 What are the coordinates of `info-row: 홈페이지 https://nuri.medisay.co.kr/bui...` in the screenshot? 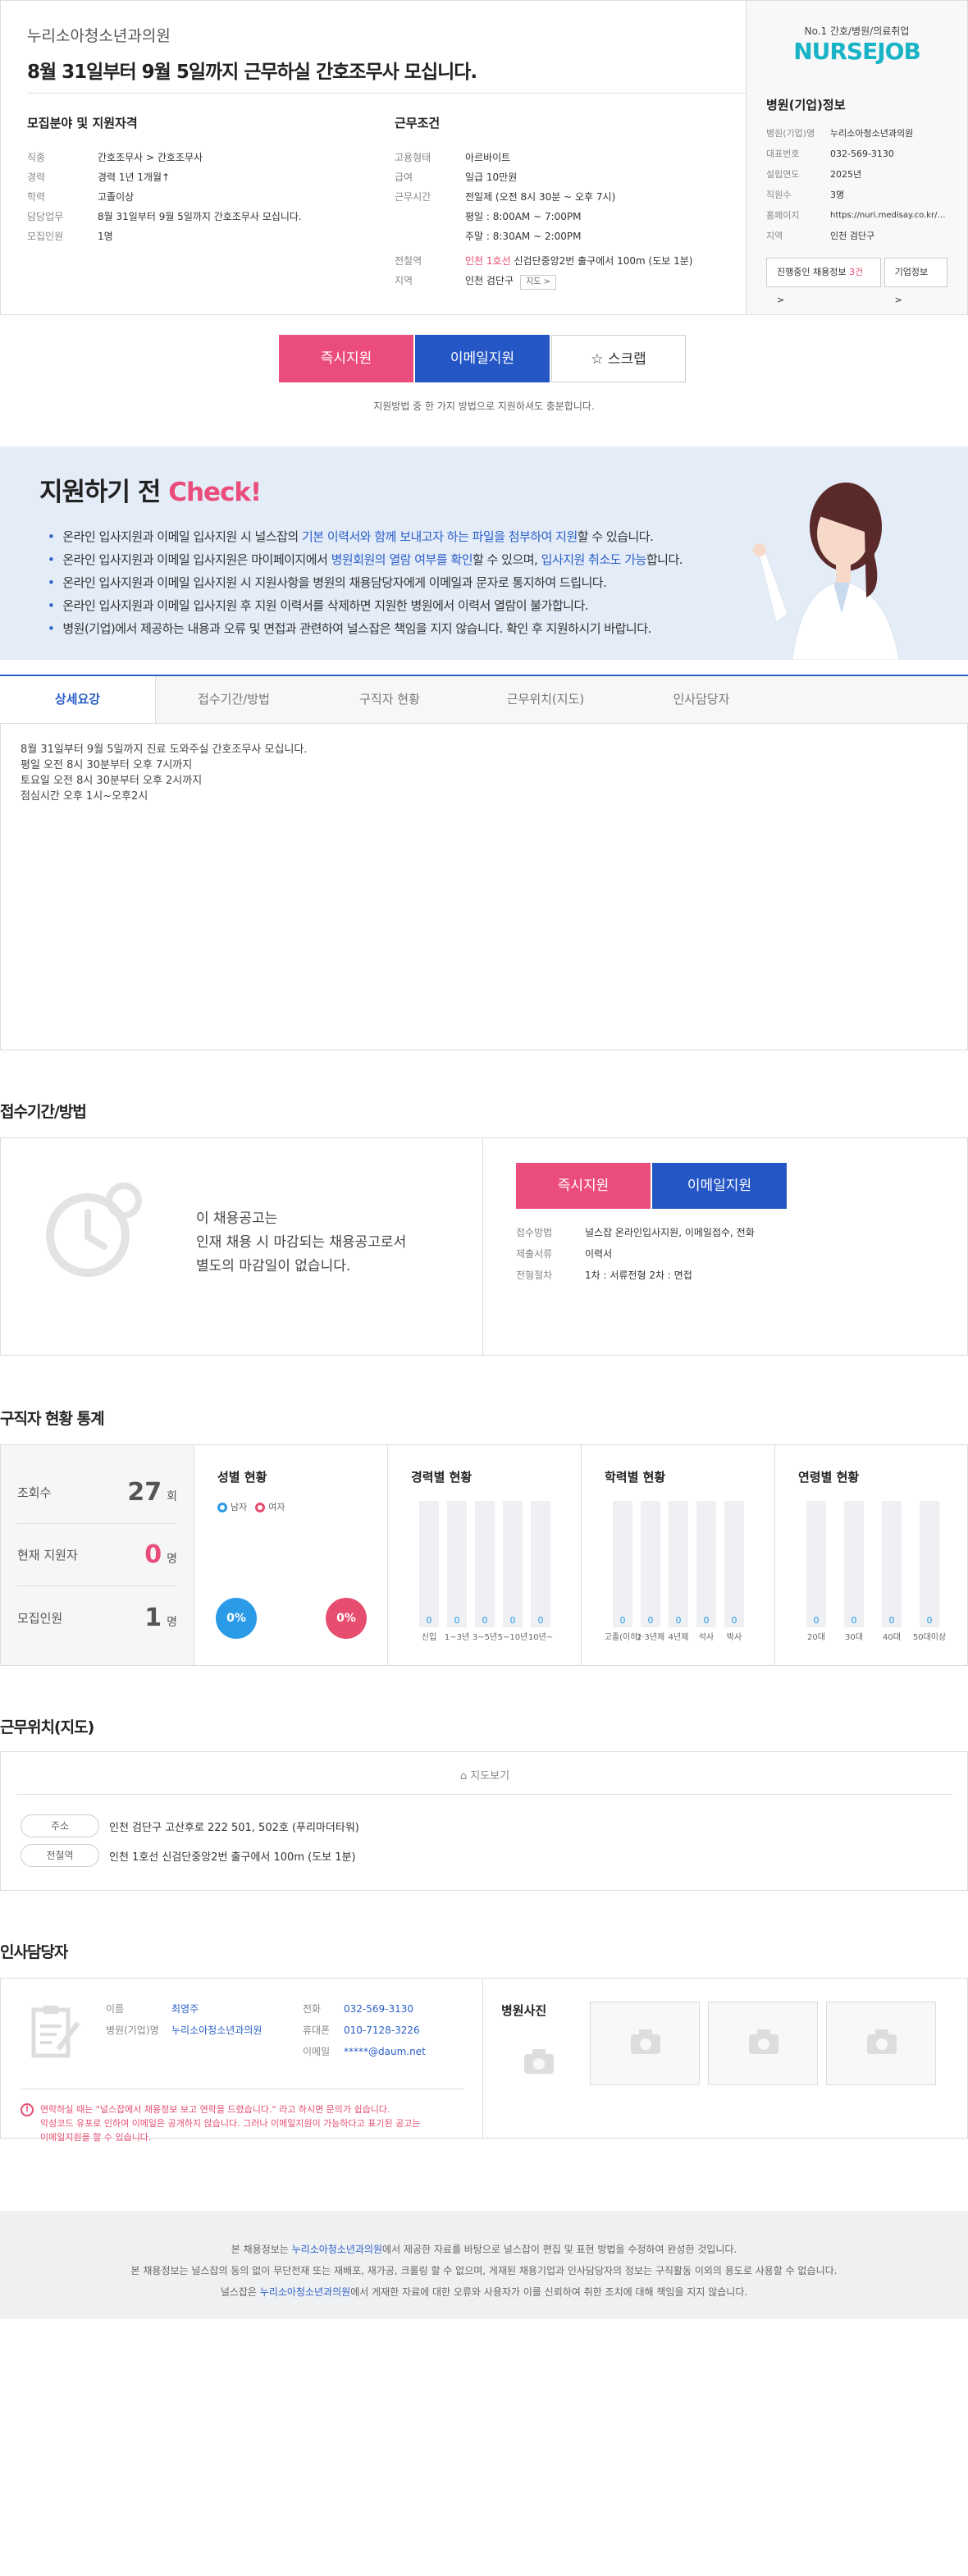 It's located at (856, 215).